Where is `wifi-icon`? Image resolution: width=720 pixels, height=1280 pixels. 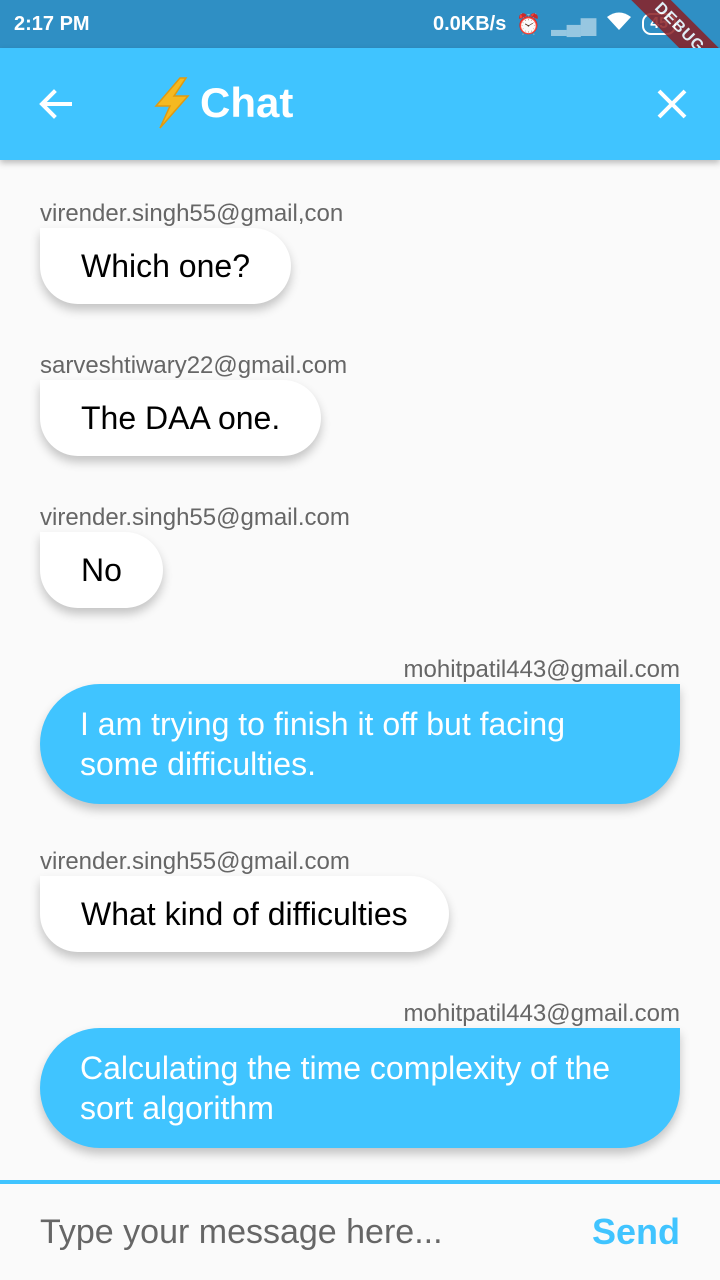 wifi-icon is located at coordinates (619, 24).